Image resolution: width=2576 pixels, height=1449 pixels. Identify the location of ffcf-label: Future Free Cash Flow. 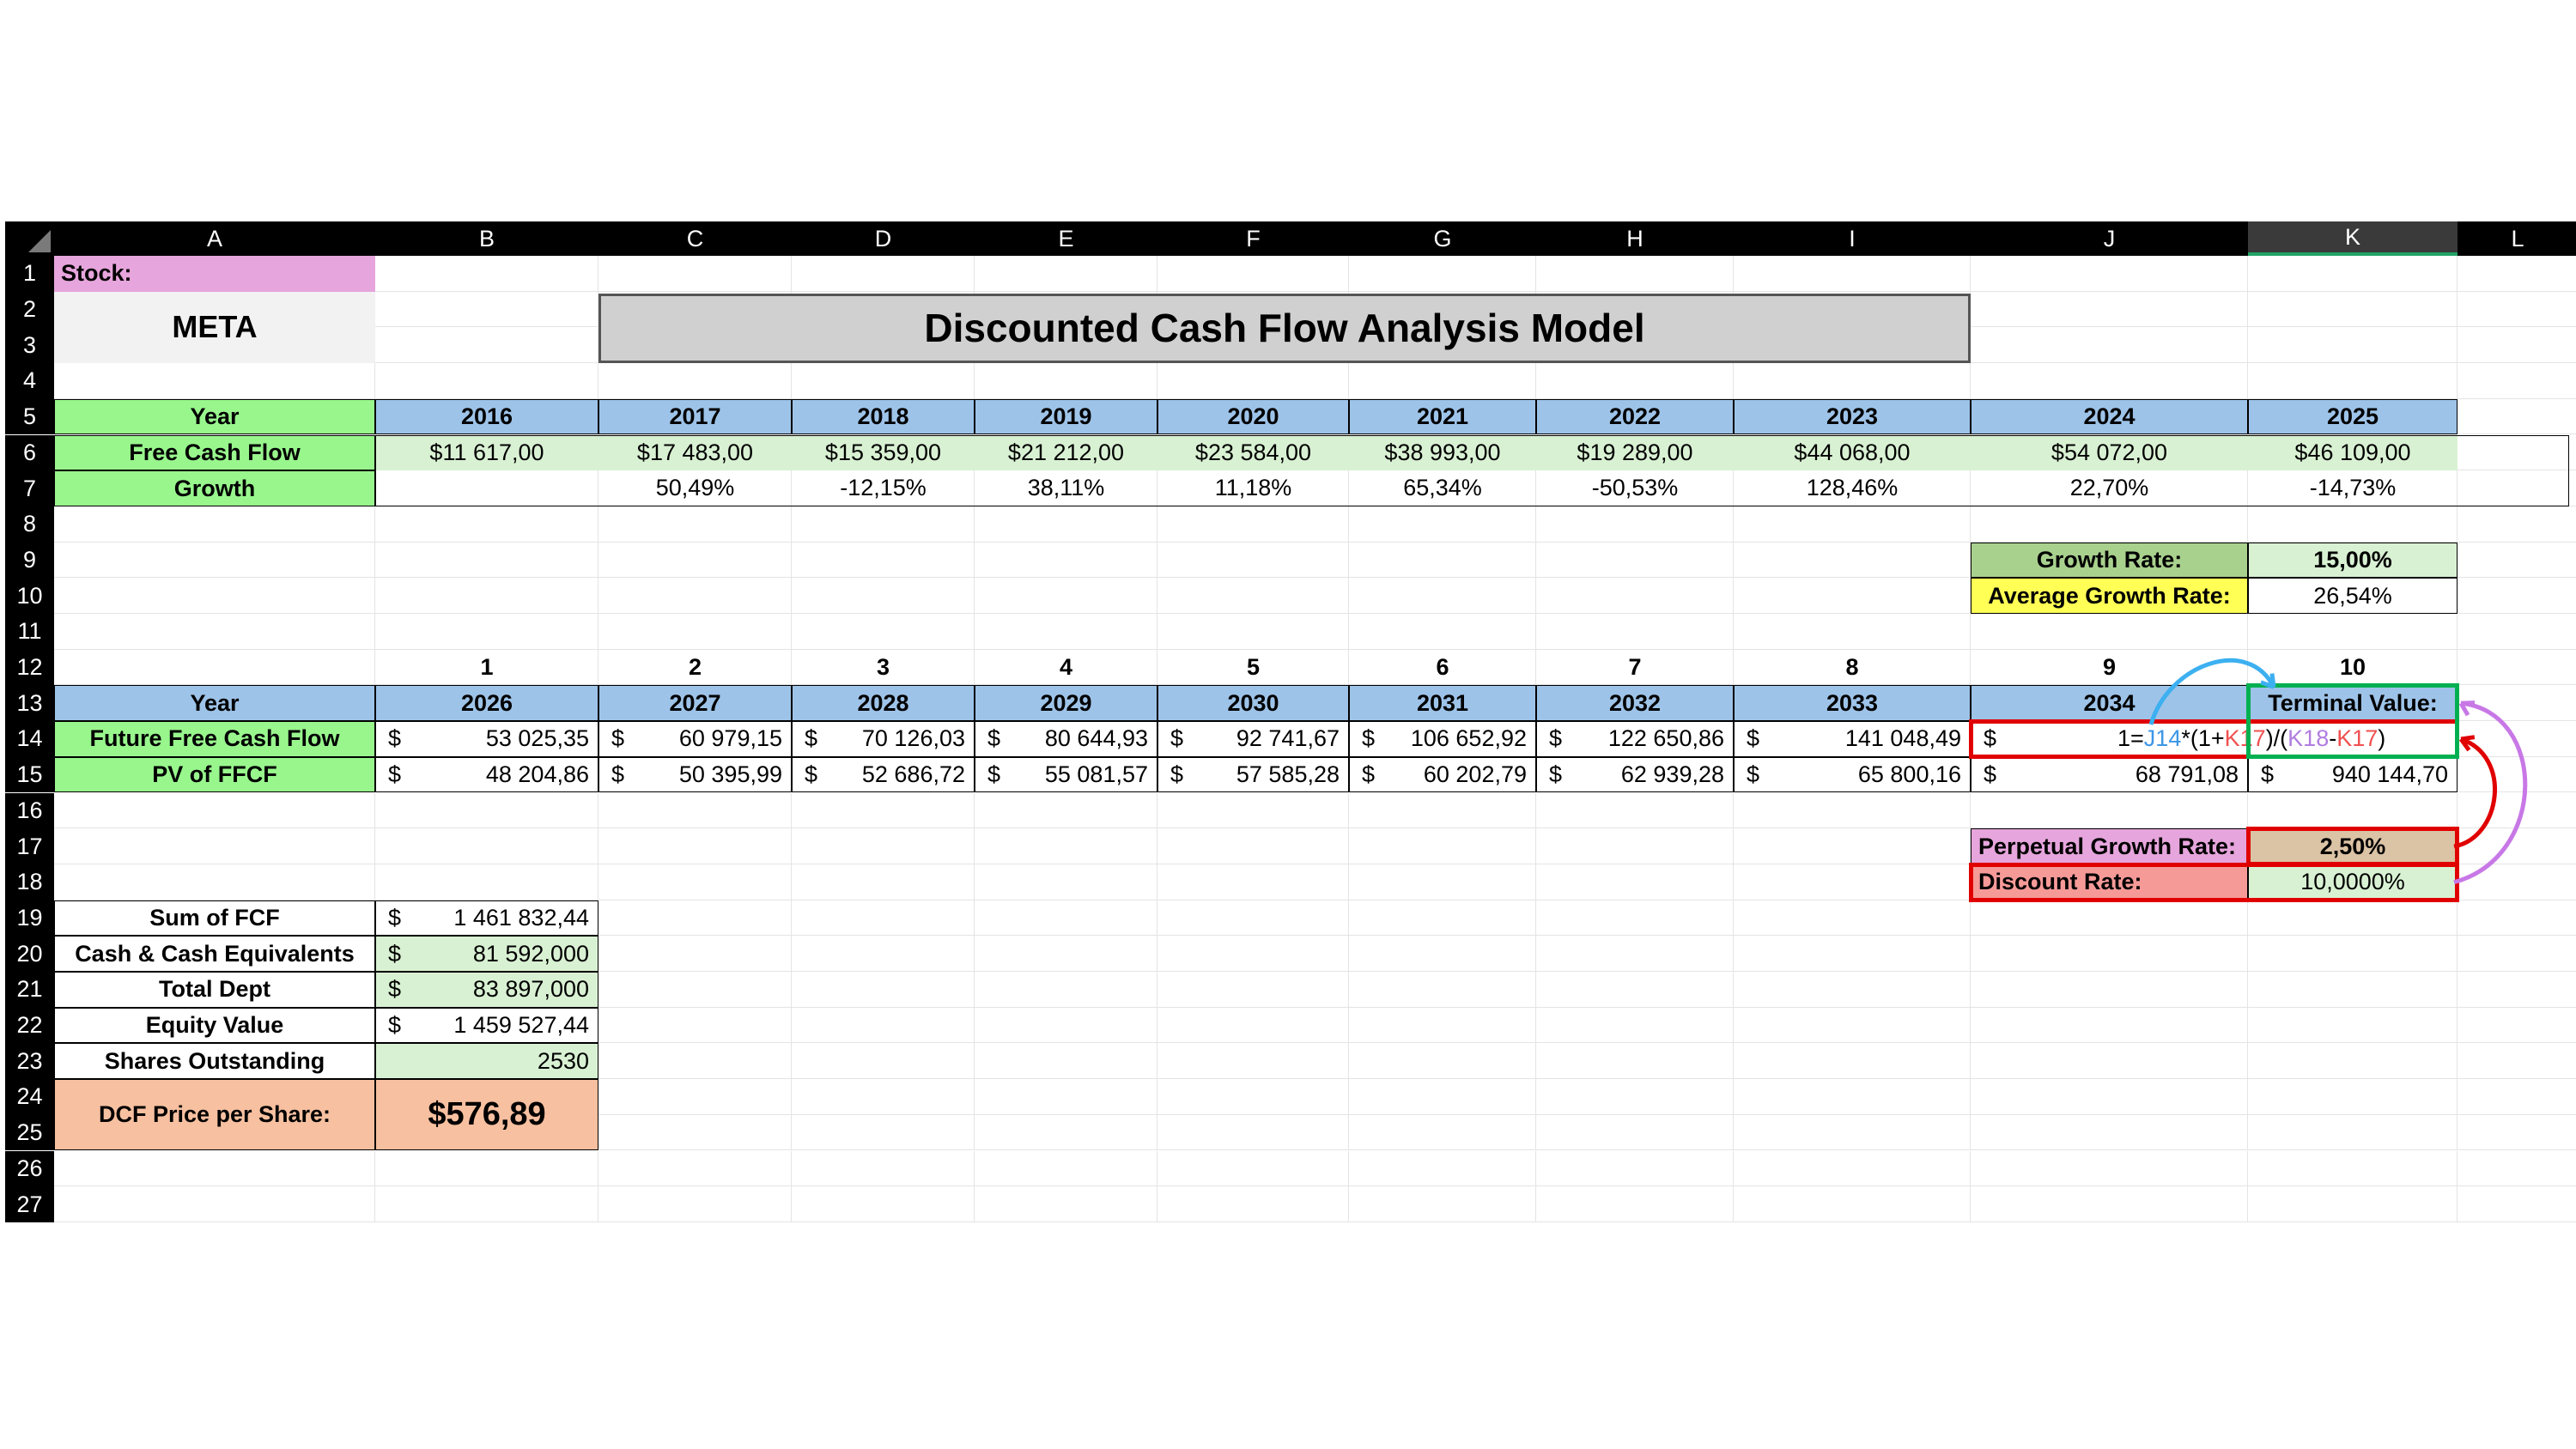
(214, 739).